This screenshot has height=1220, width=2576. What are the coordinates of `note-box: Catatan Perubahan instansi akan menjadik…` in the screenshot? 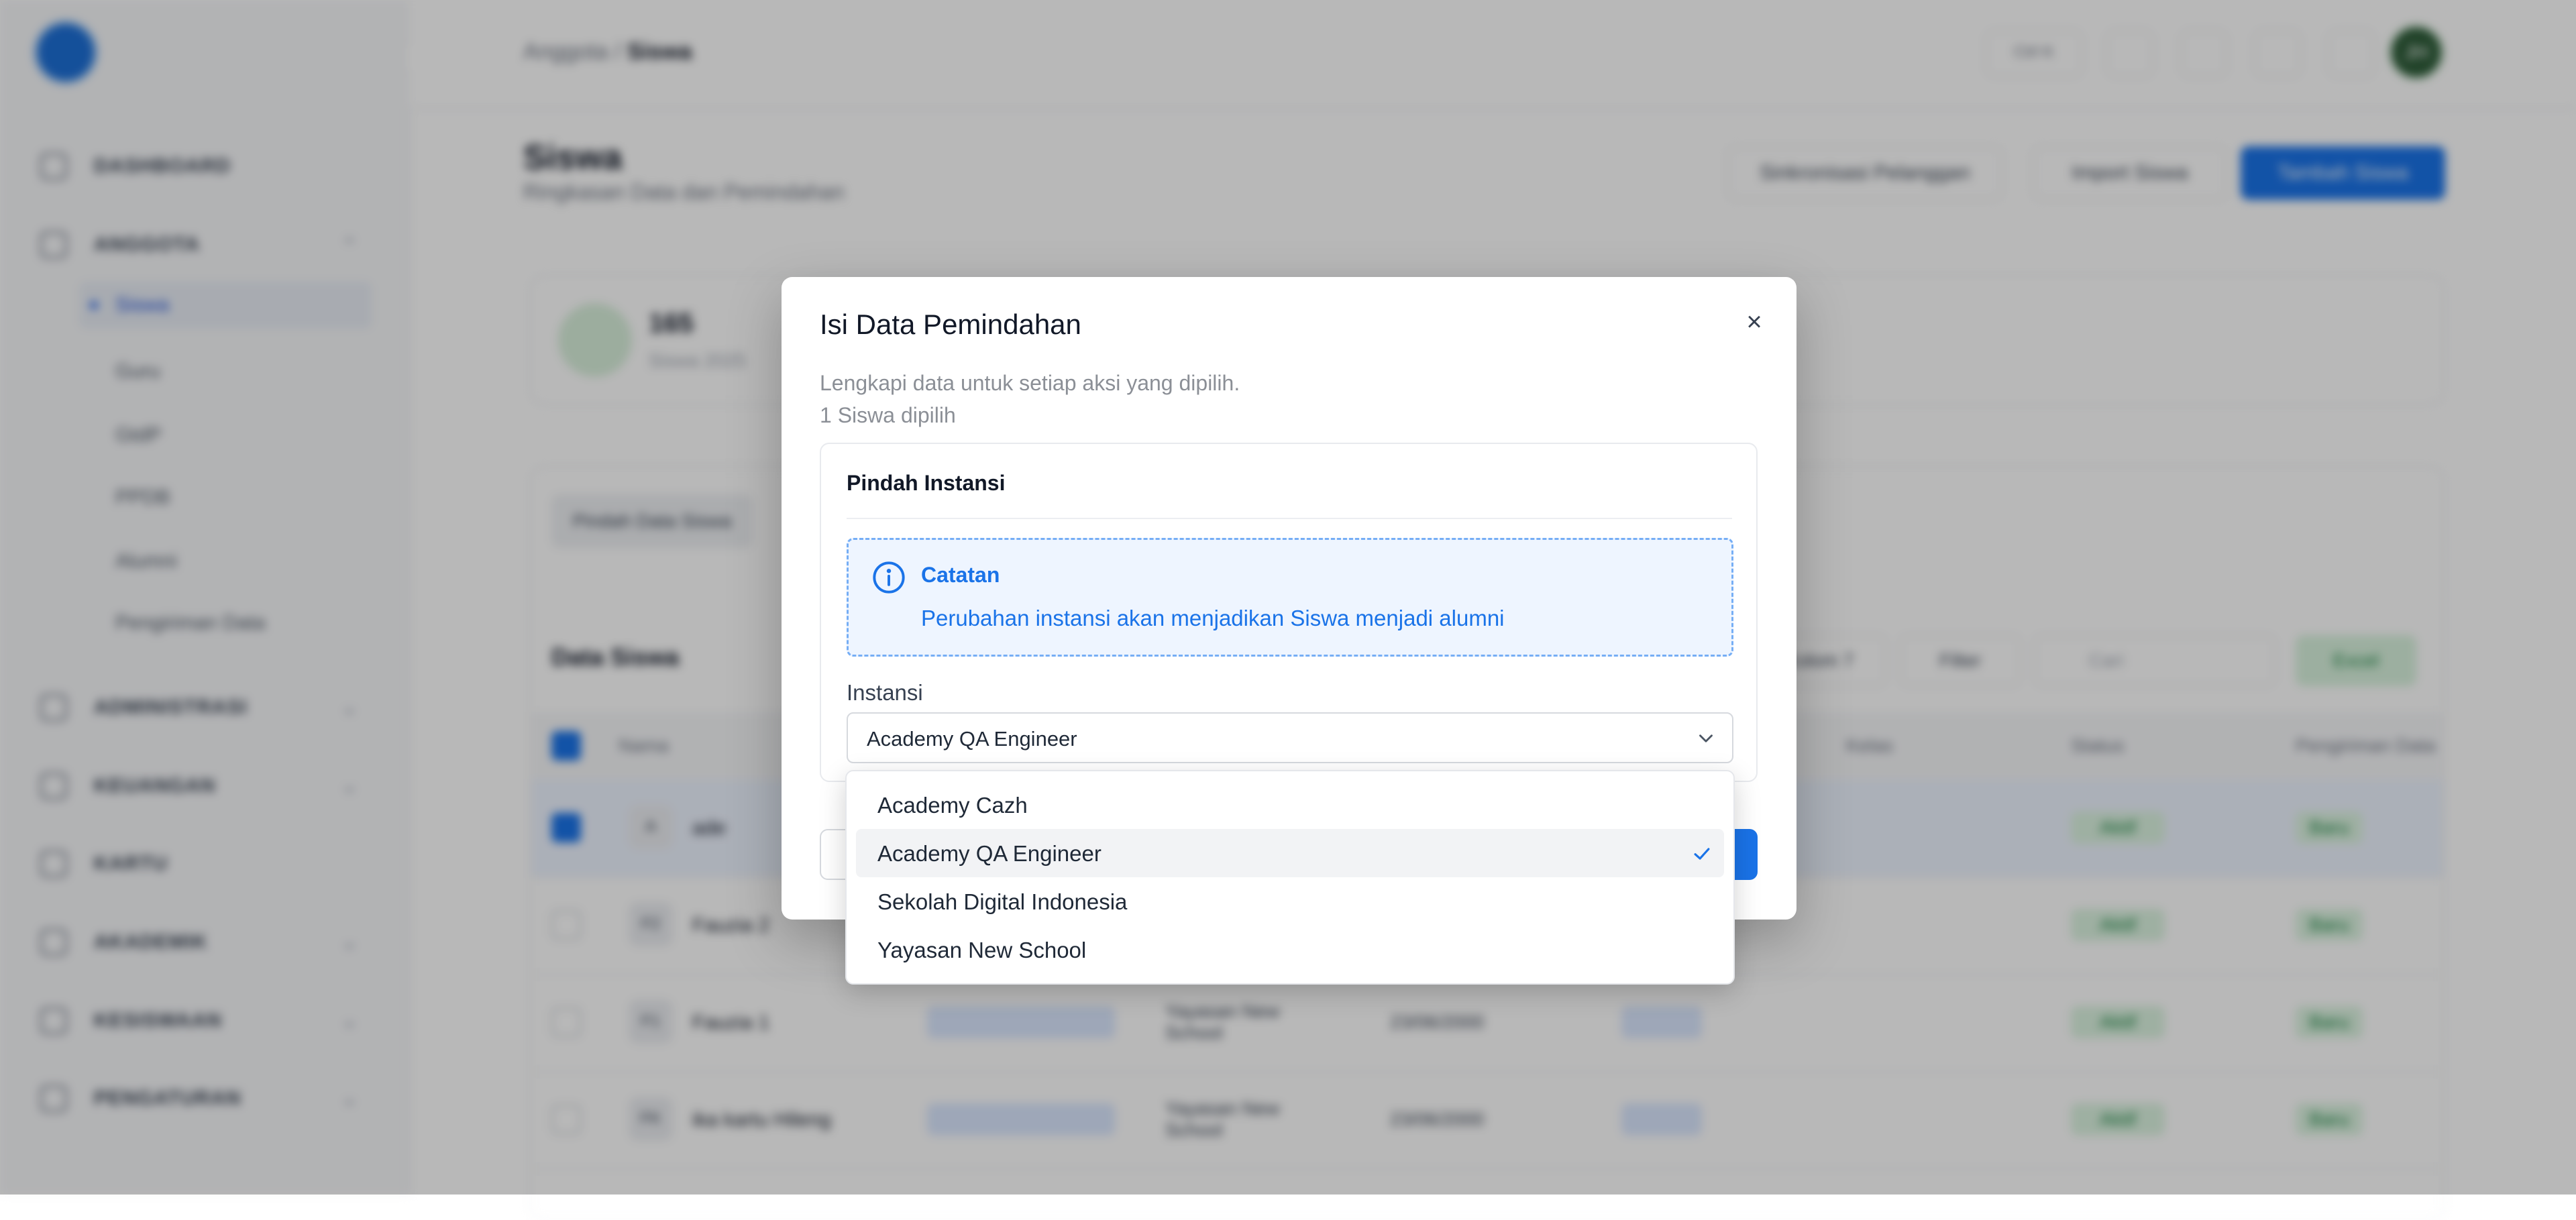 It's located at (1290, 597).